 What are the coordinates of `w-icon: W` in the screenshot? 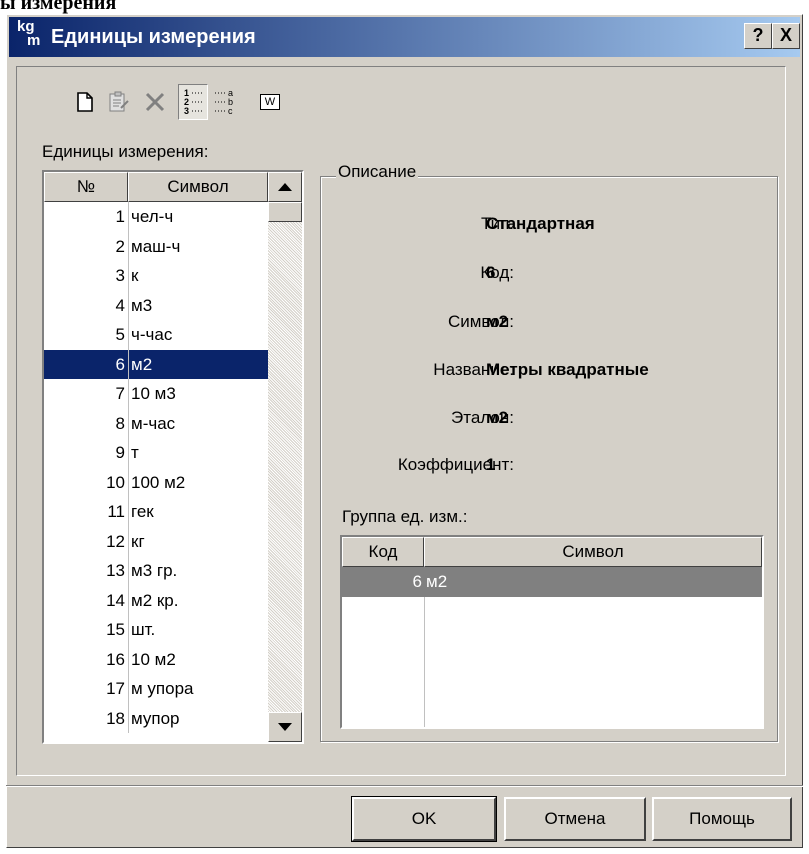 It's located at (270, 102).